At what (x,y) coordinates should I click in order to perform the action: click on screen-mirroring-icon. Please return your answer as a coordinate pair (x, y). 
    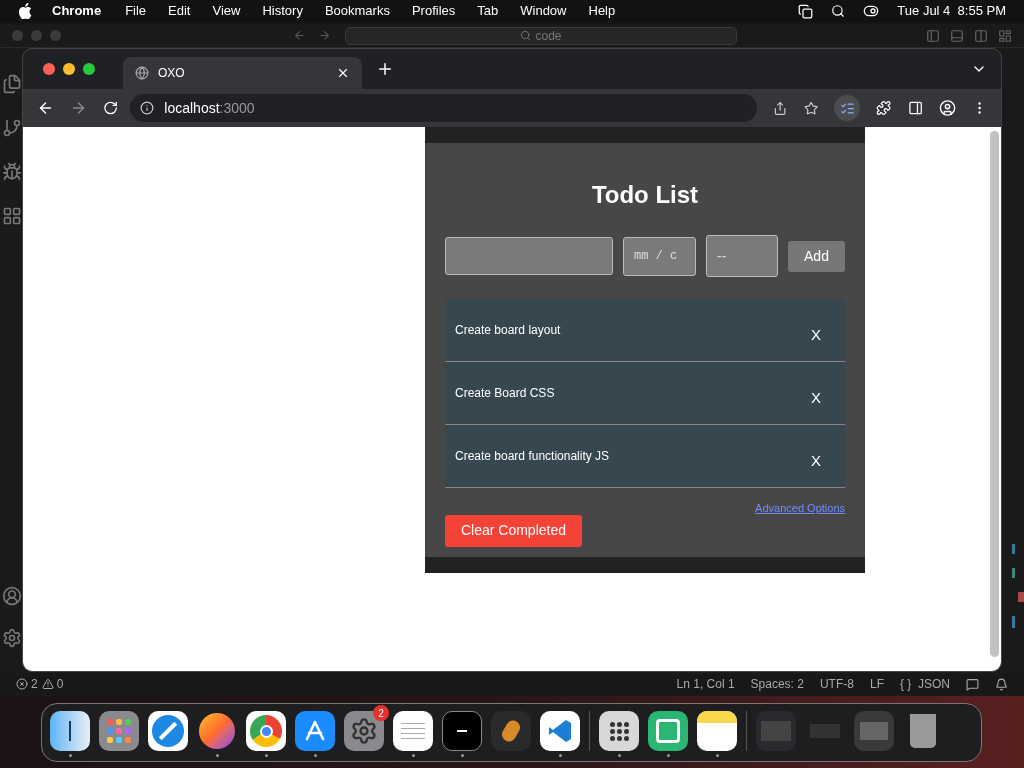
    Looking at the image, I should click on (806, 11).